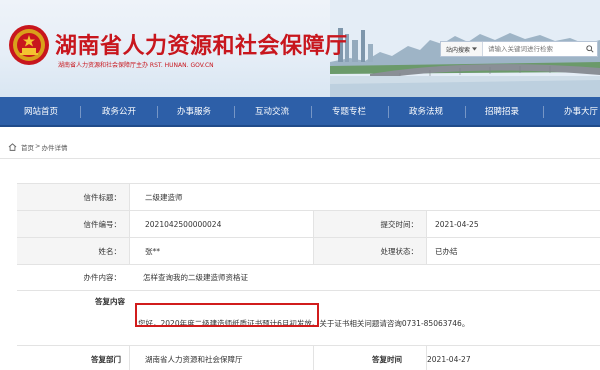  I want to click on nav-item-regulations: 政务法规, so click(426, 112).